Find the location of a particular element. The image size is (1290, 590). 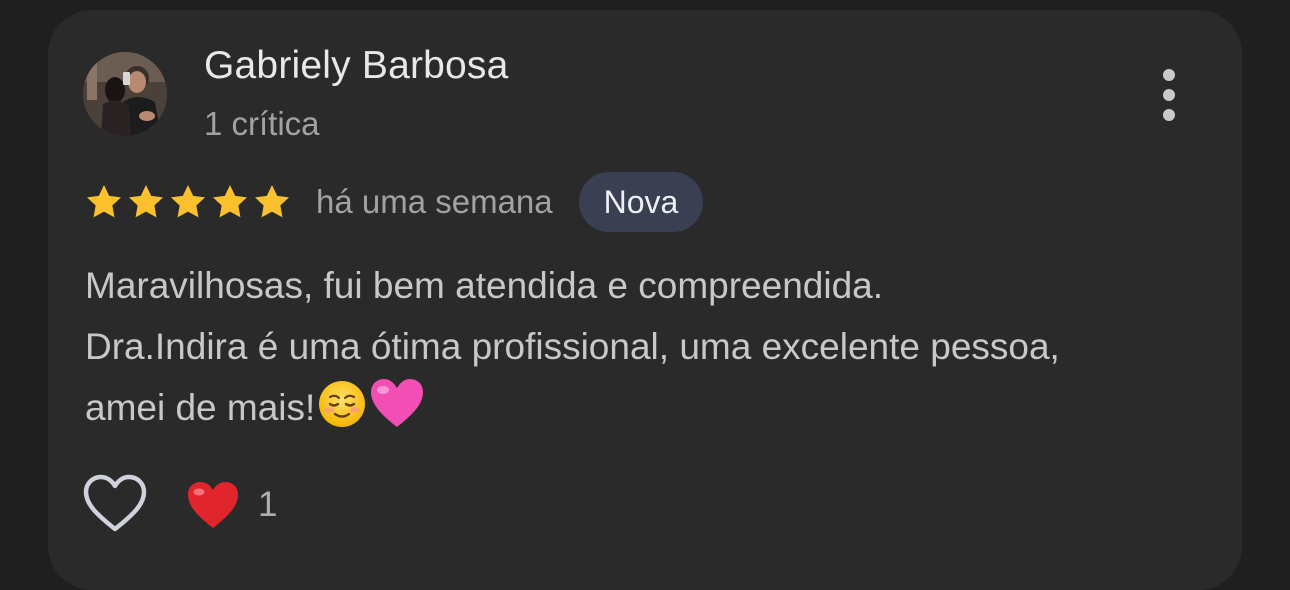

red-heart-emoji is located at coordinates (213, 505).